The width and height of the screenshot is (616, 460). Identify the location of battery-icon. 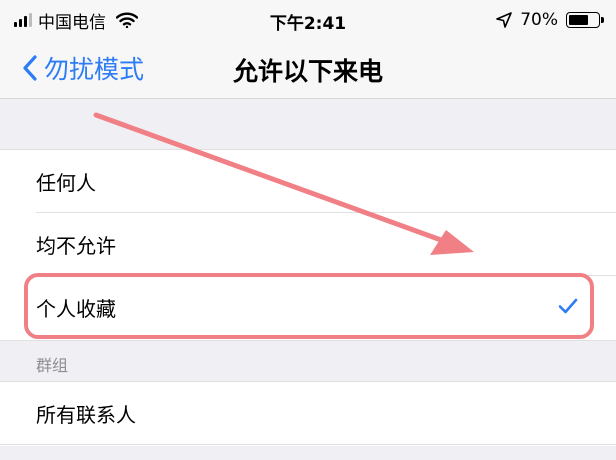
(585, 20).